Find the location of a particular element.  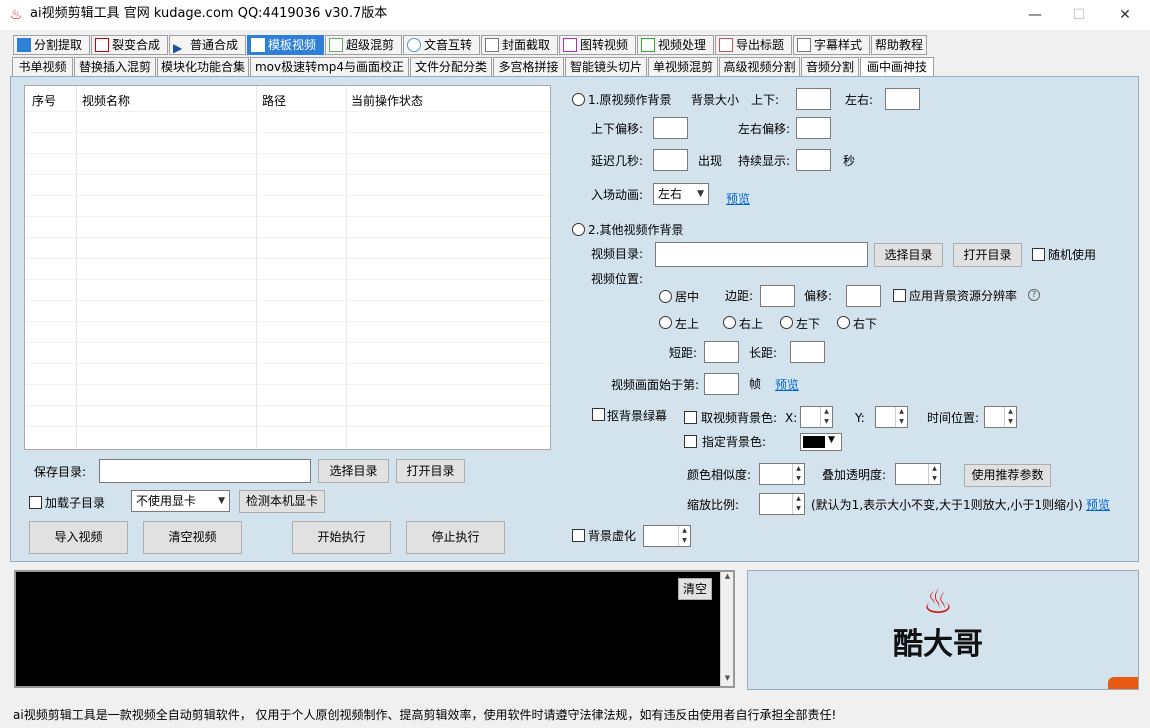

scroll-up-icon: ▲ is located at coordinates (727, 576).